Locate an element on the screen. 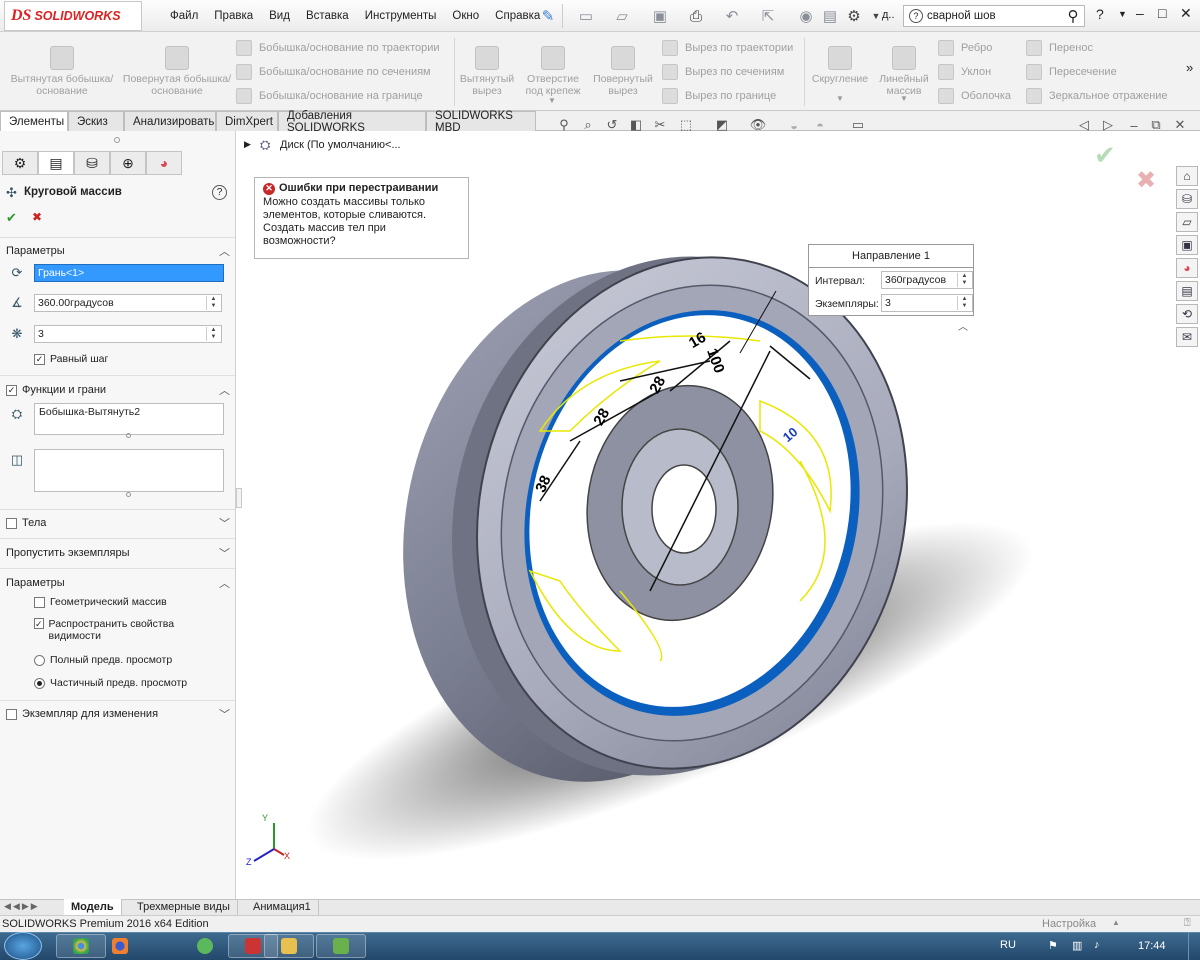  partial-preview-radio: Частичный предв. просмотр is located at coordinates (110, 683).